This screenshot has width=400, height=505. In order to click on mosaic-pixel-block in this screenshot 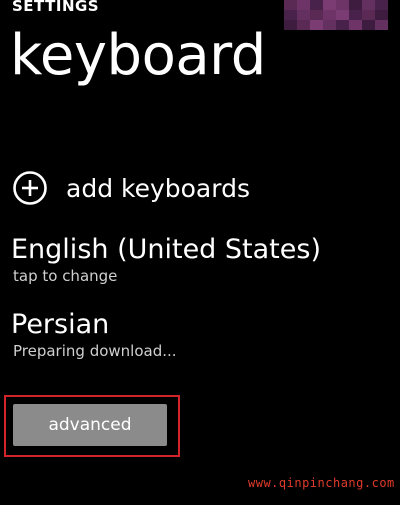, I will do `click(336, 15)`.